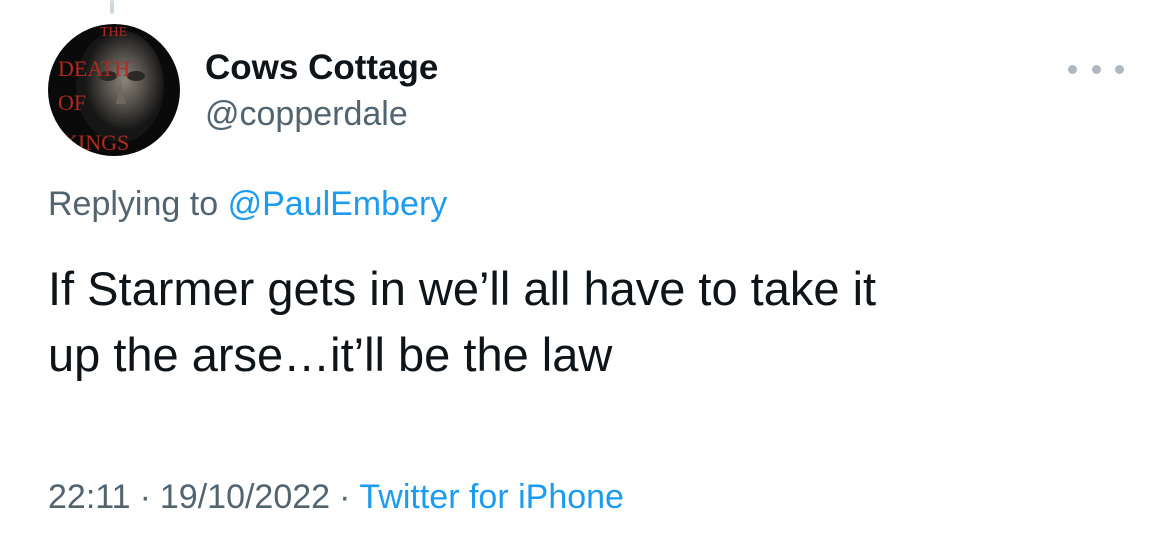 The width and height of the screenshot is (1150, 548). What do you see at coordinates (95, 142) in the screenshot?
I see `avatar-text-kings: KINGS` at bounding box center [95, 142].